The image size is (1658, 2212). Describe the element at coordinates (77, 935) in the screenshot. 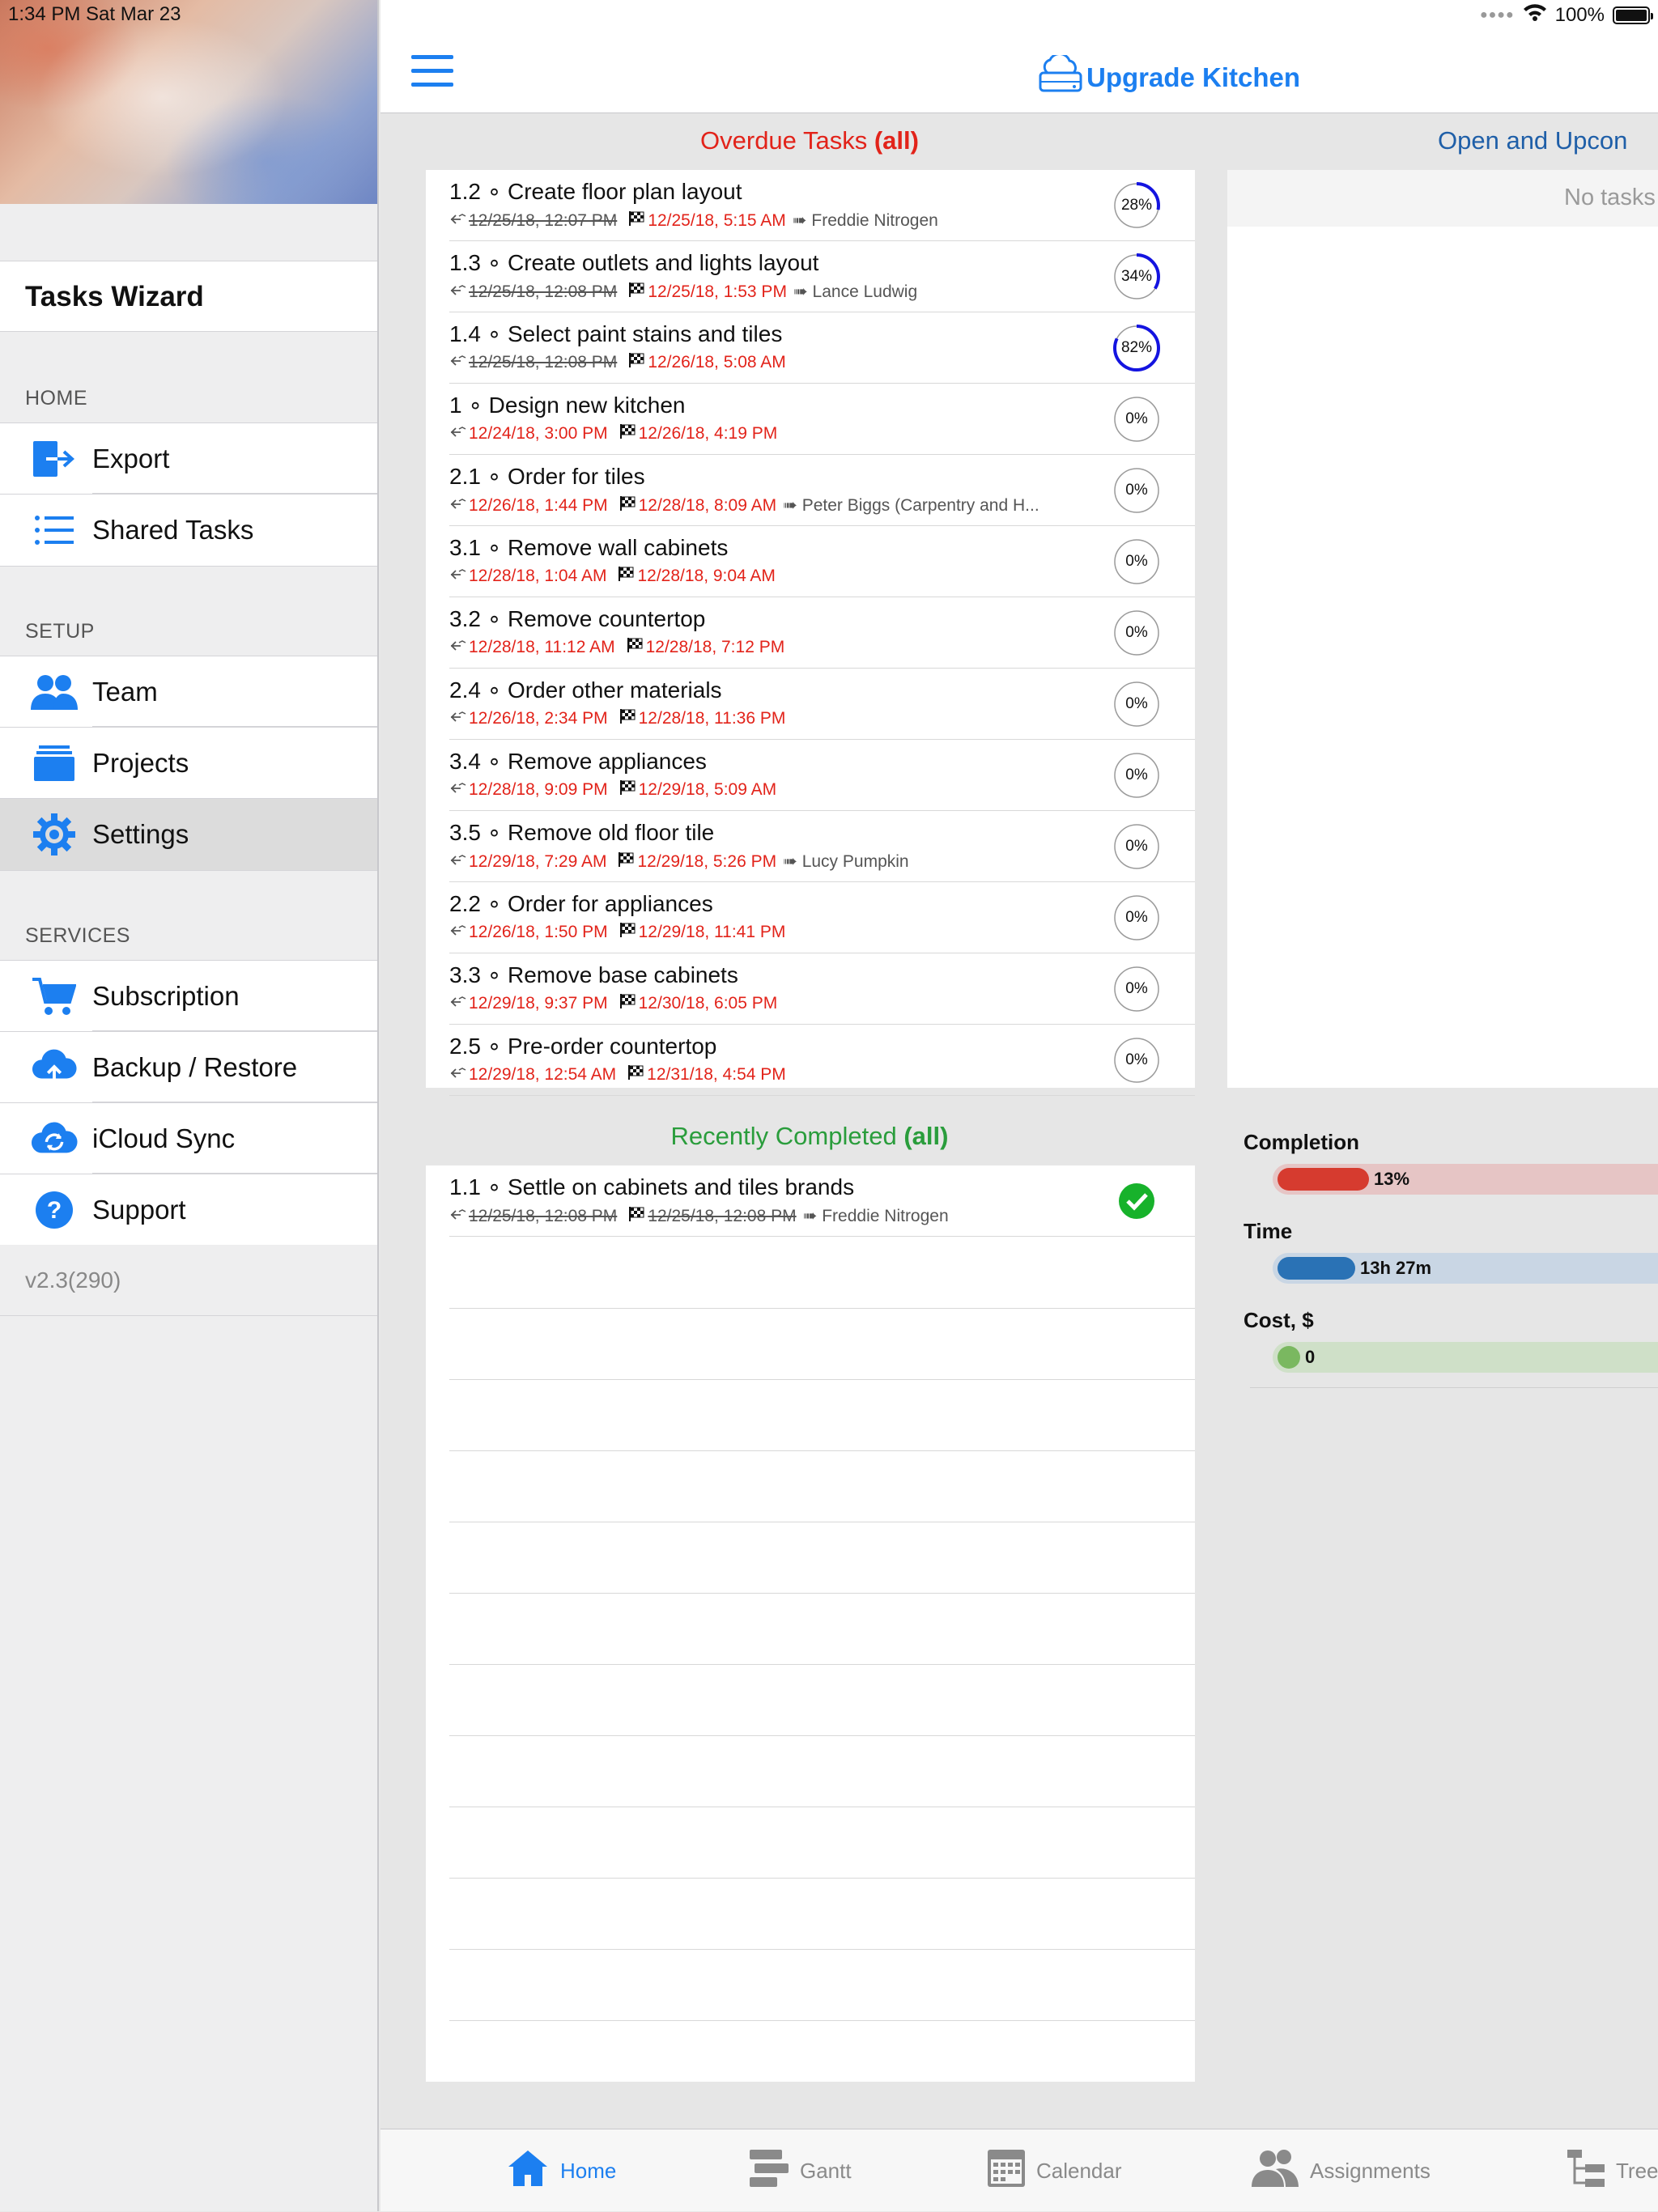

I see `section-header-services: SERVICES` at that location.